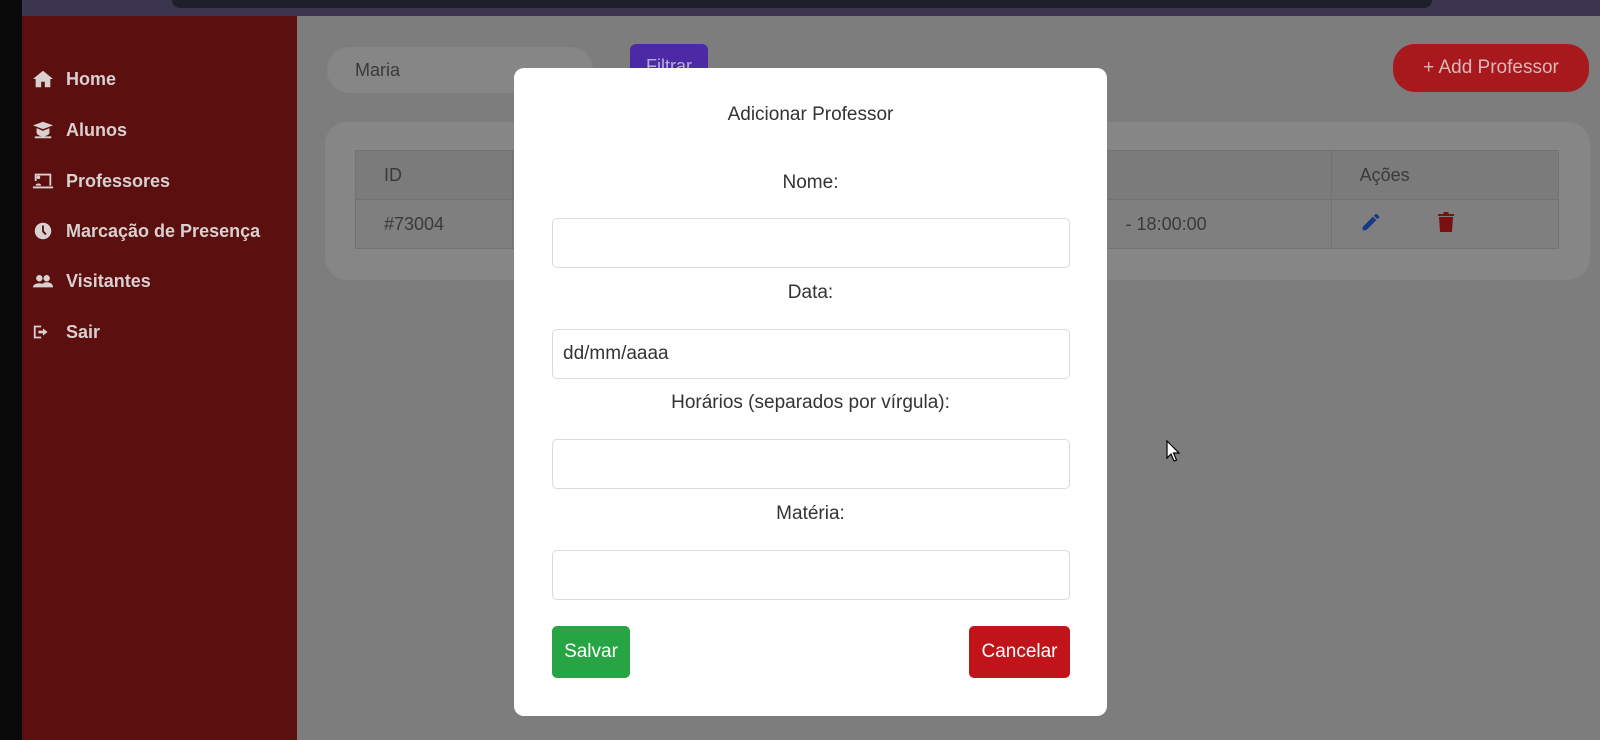 This screenshot has height=740, width=1600. I want to click on nome-input, so click(811, 243).